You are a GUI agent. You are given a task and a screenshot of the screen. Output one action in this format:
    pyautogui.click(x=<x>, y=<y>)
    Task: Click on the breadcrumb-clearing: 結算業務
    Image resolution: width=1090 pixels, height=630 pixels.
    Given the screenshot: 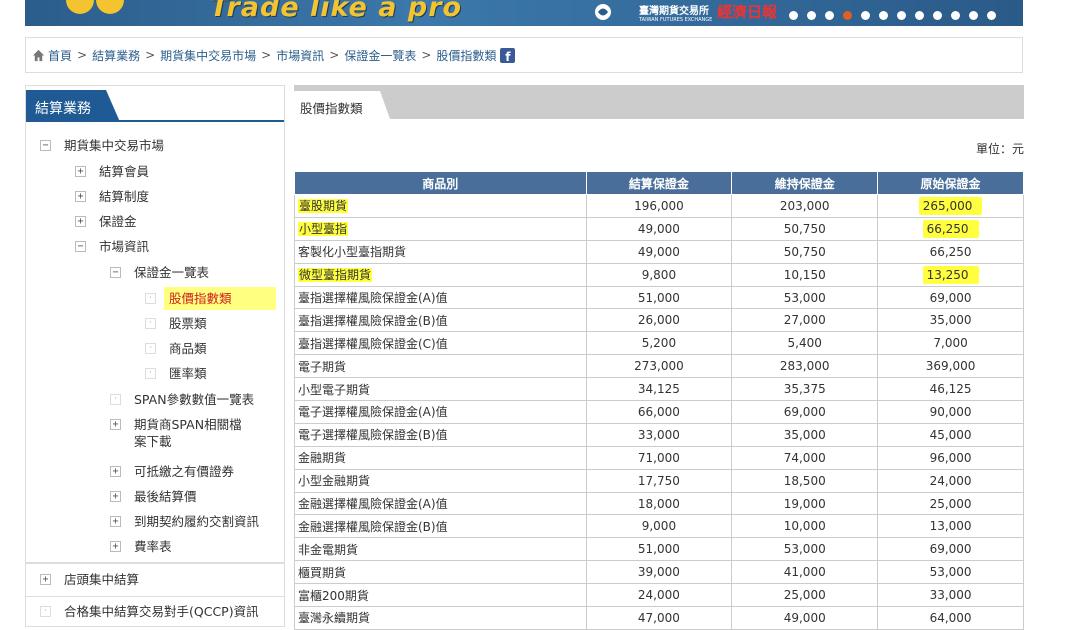 What is the action you would take?
    pyautogui.click(x=116, y=55)
    